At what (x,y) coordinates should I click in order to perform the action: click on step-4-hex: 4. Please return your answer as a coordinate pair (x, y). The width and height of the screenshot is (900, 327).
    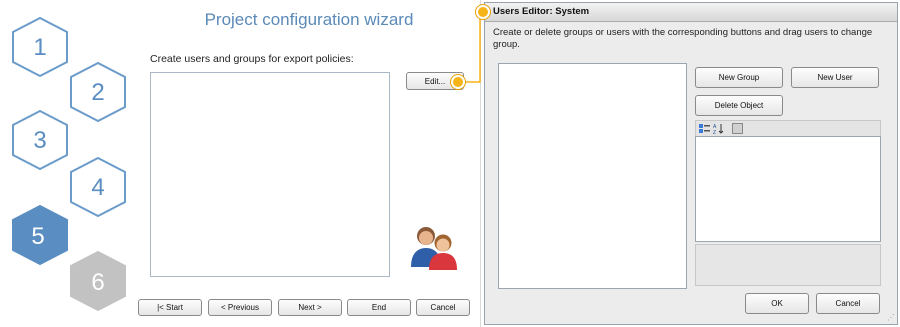
    Looking at the image, I should click on (98, 187).